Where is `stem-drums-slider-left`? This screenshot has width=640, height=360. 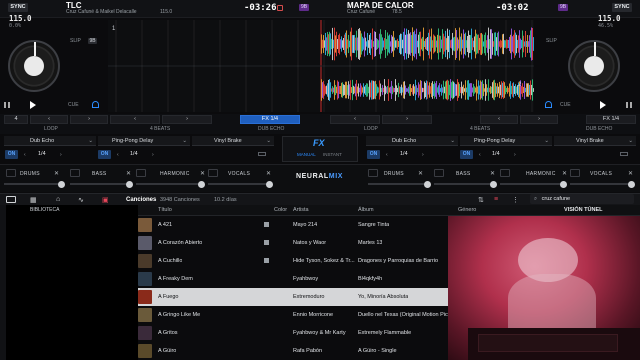
stem-drums-slider-left is located at coordinates (34, 184).